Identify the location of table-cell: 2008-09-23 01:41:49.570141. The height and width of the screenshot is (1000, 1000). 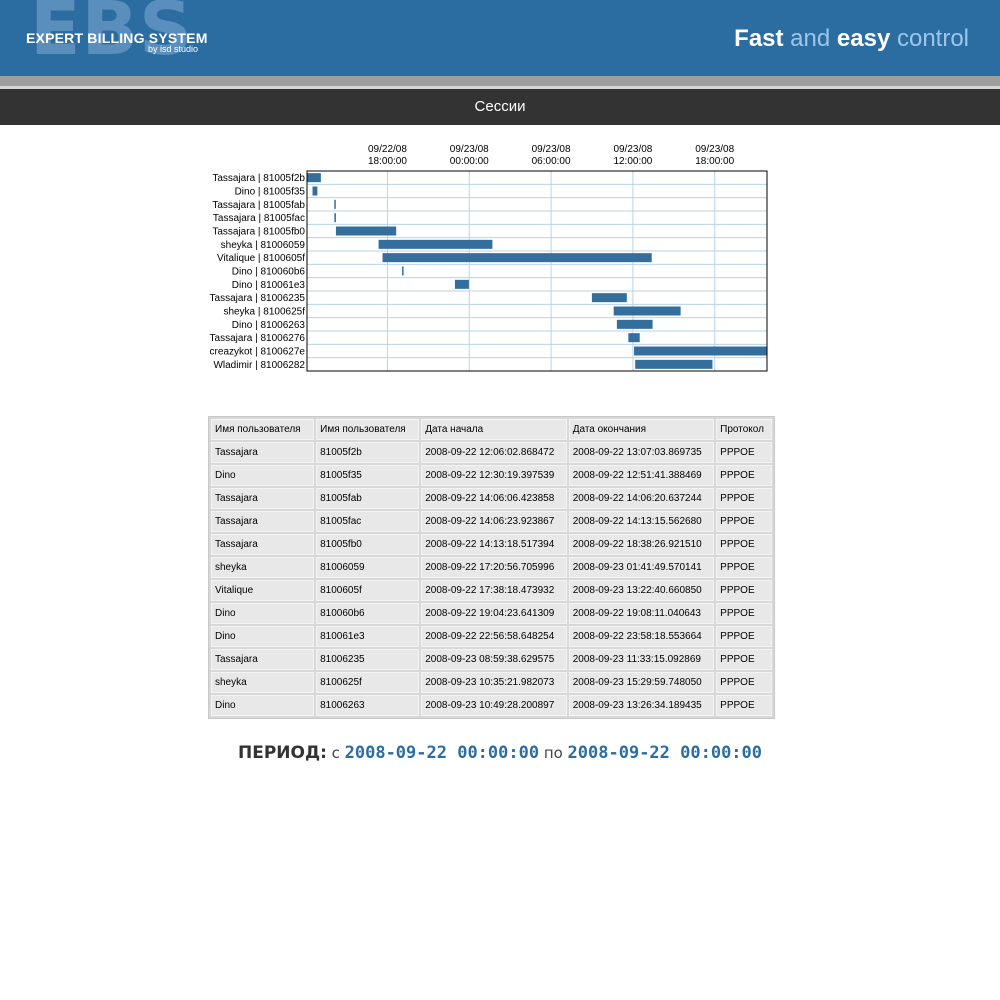
(641, 567).